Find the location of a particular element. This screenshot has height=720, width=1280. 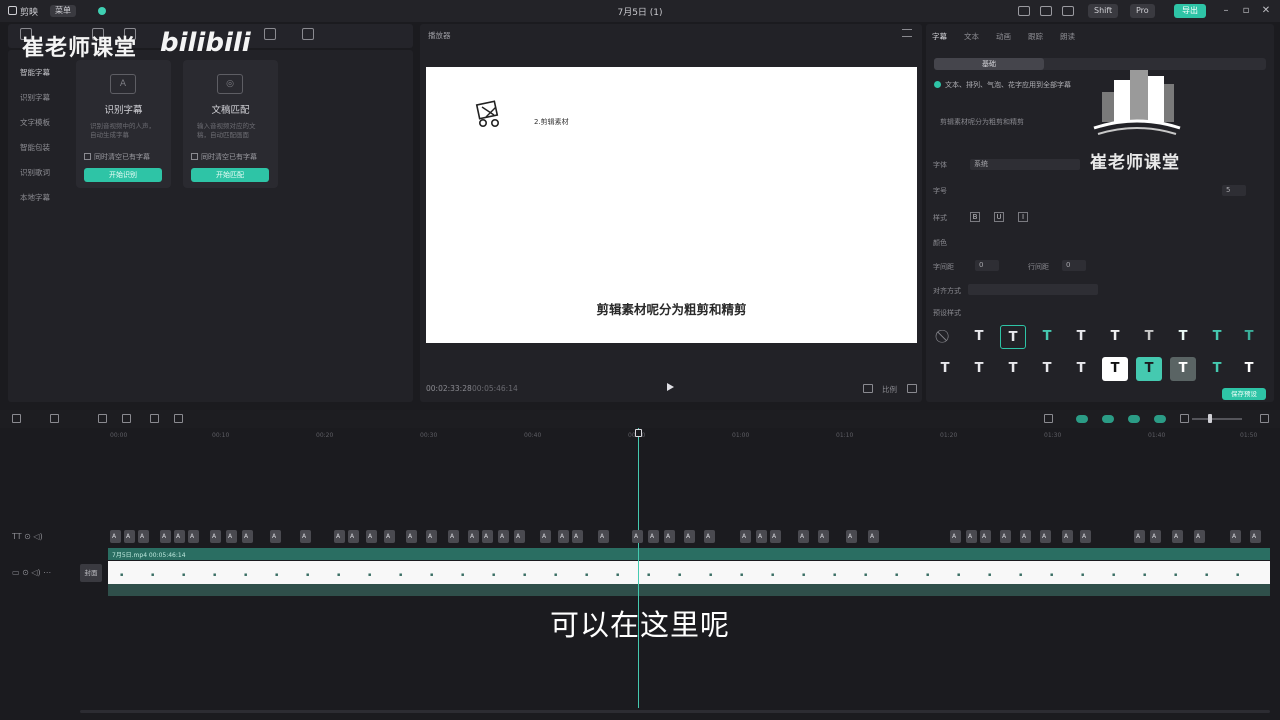

align-control is located at coordinates (1033, 289).